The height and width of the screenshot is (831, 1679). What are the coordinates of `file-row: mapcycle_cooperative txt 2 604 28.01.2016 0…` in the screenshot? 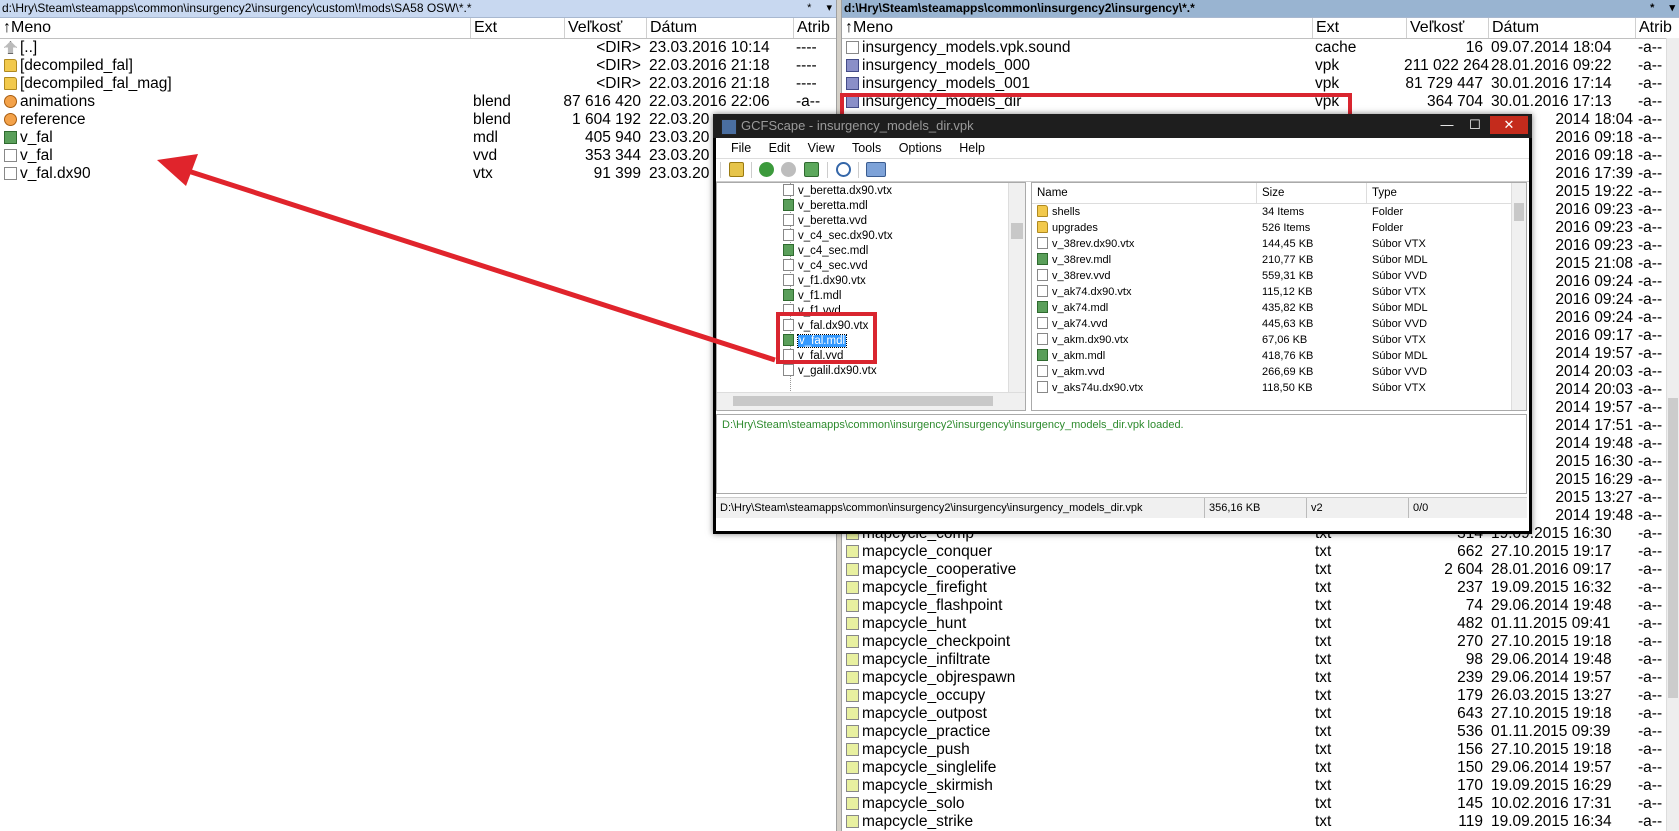 It's located at (1260, 570).